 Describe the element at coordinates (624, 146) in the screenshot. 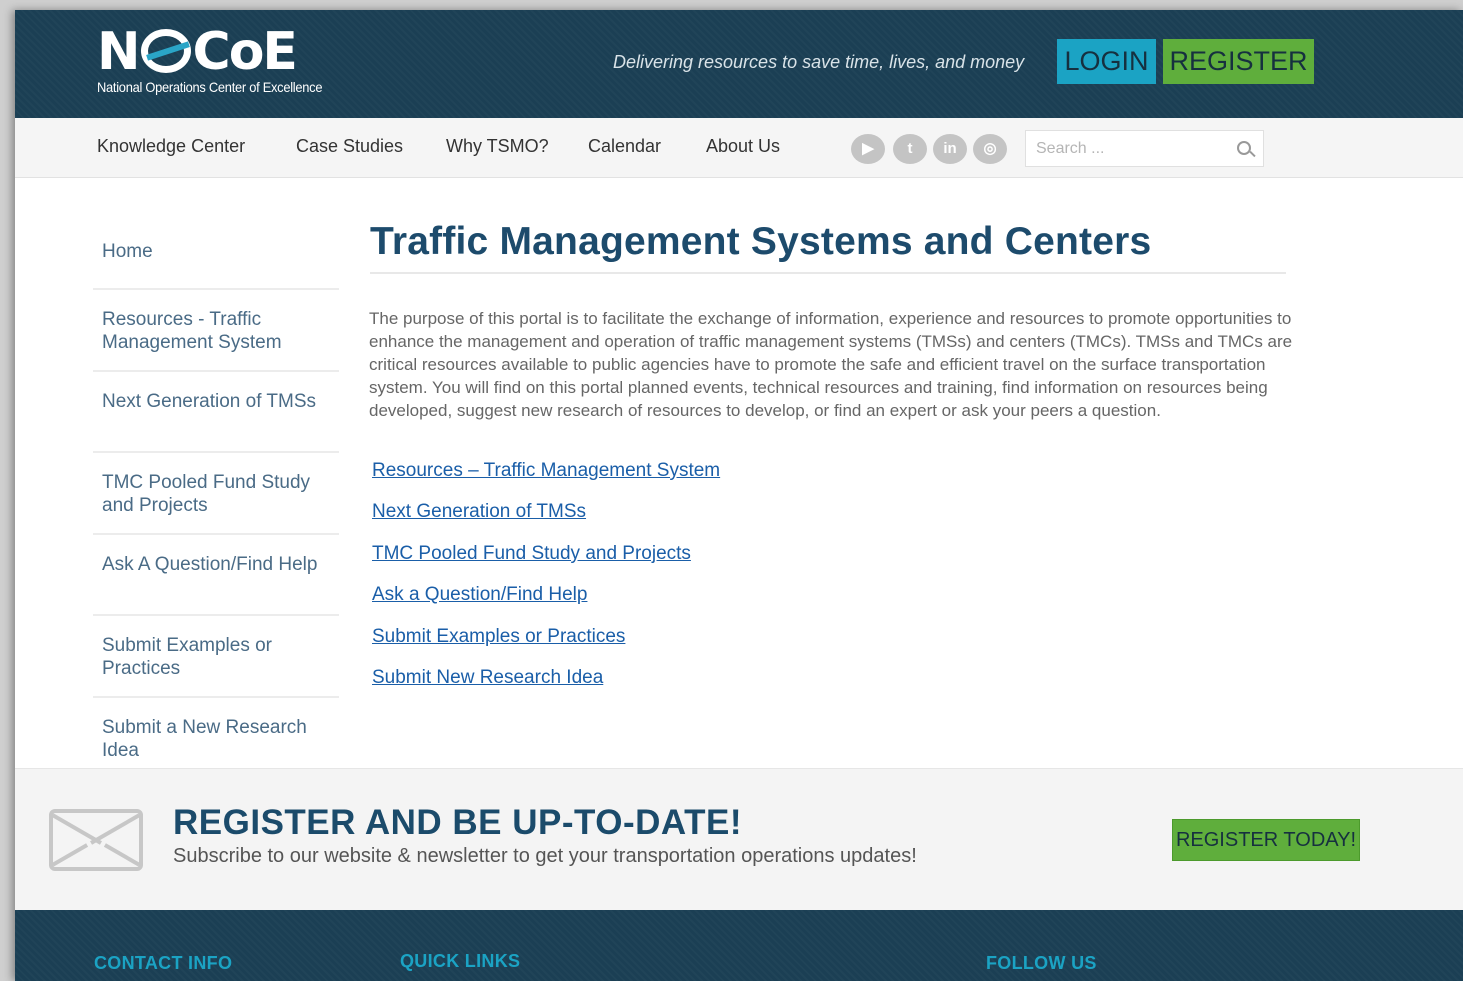

I see `nav-item-calendar: Calendar` at that location.